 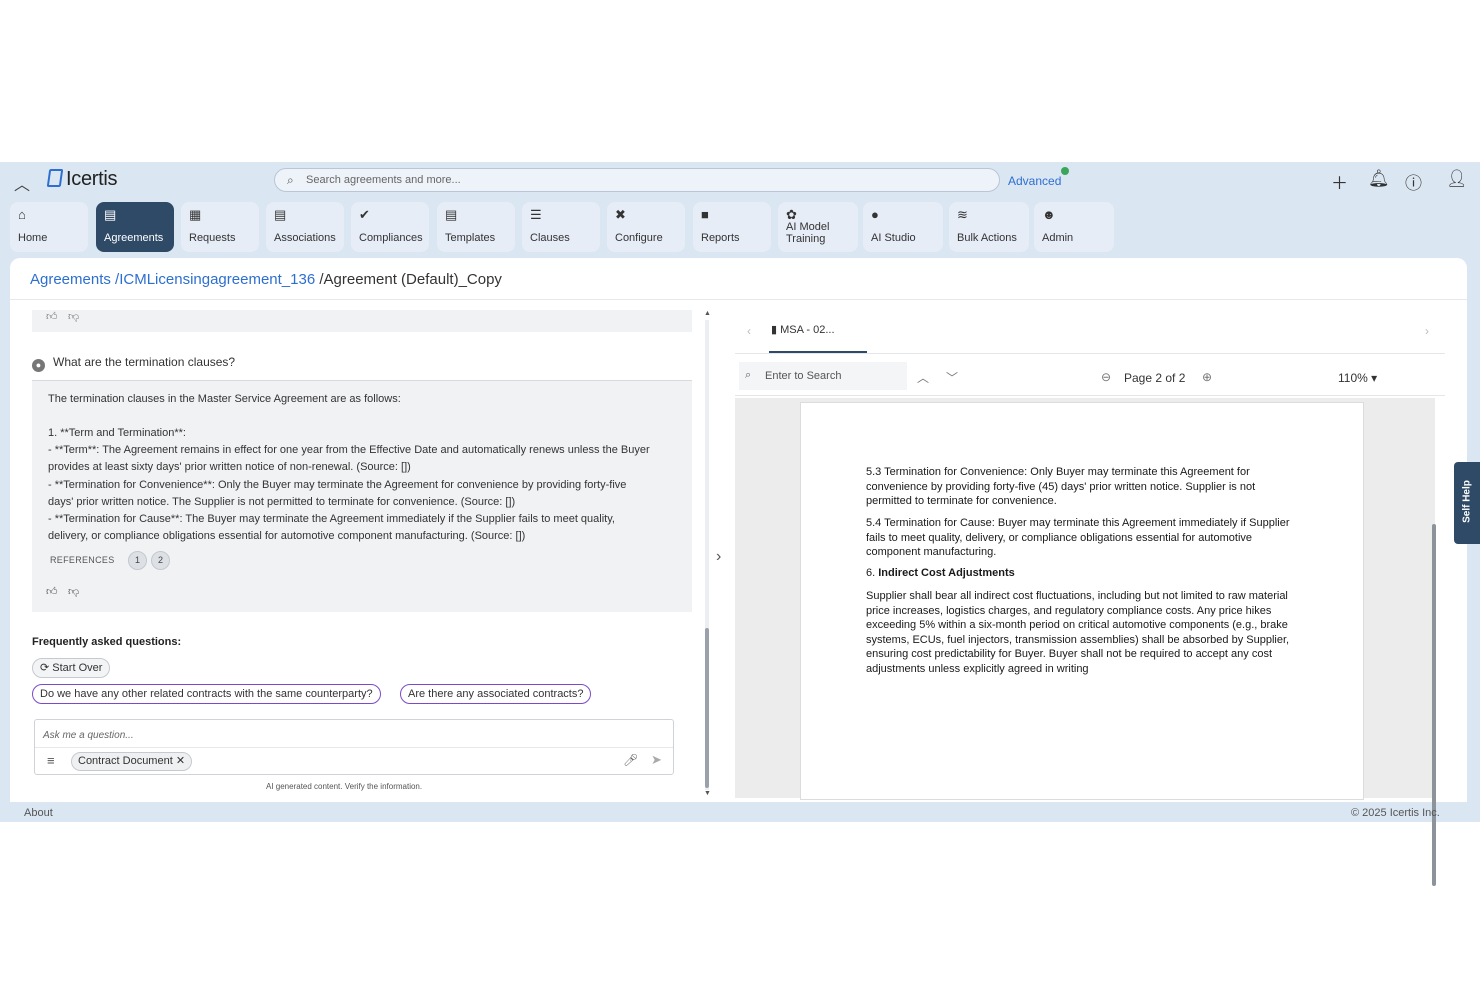 I want to click on zoom-in-icon: ⊕, so click(x=1207, y=377).